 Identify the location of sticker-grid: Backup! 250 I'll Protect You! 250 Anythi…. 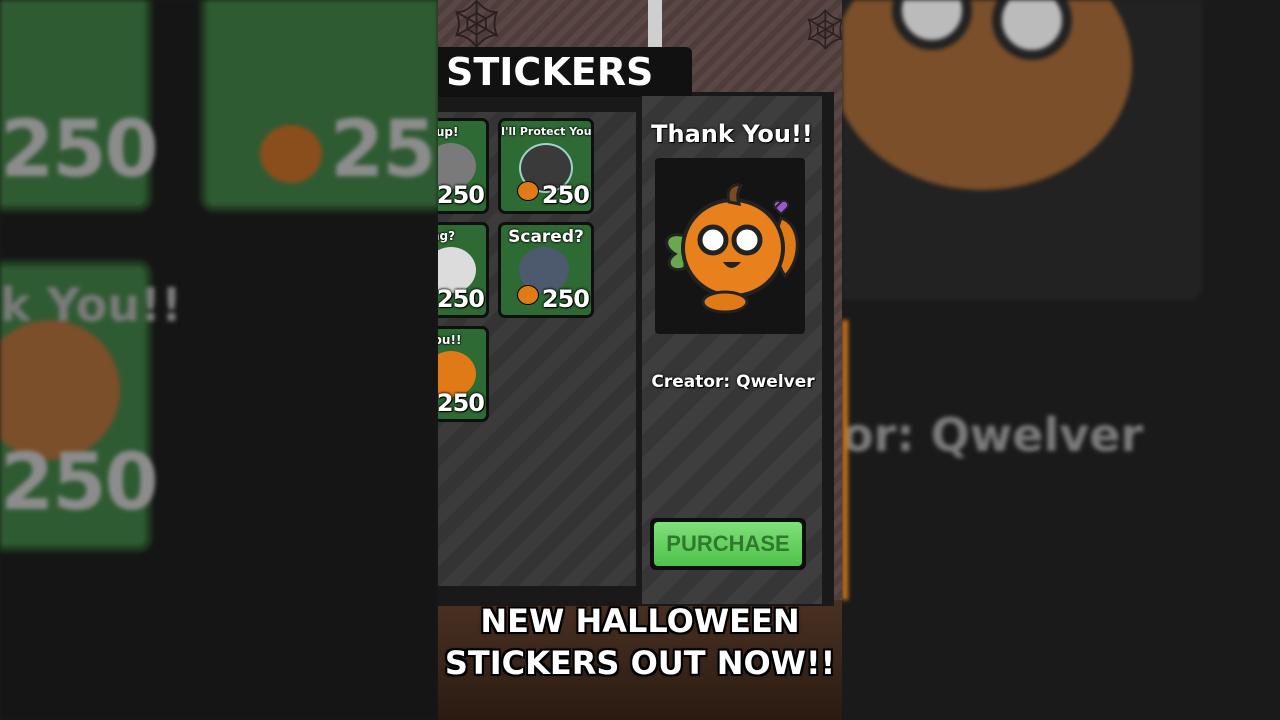
(537, 349).